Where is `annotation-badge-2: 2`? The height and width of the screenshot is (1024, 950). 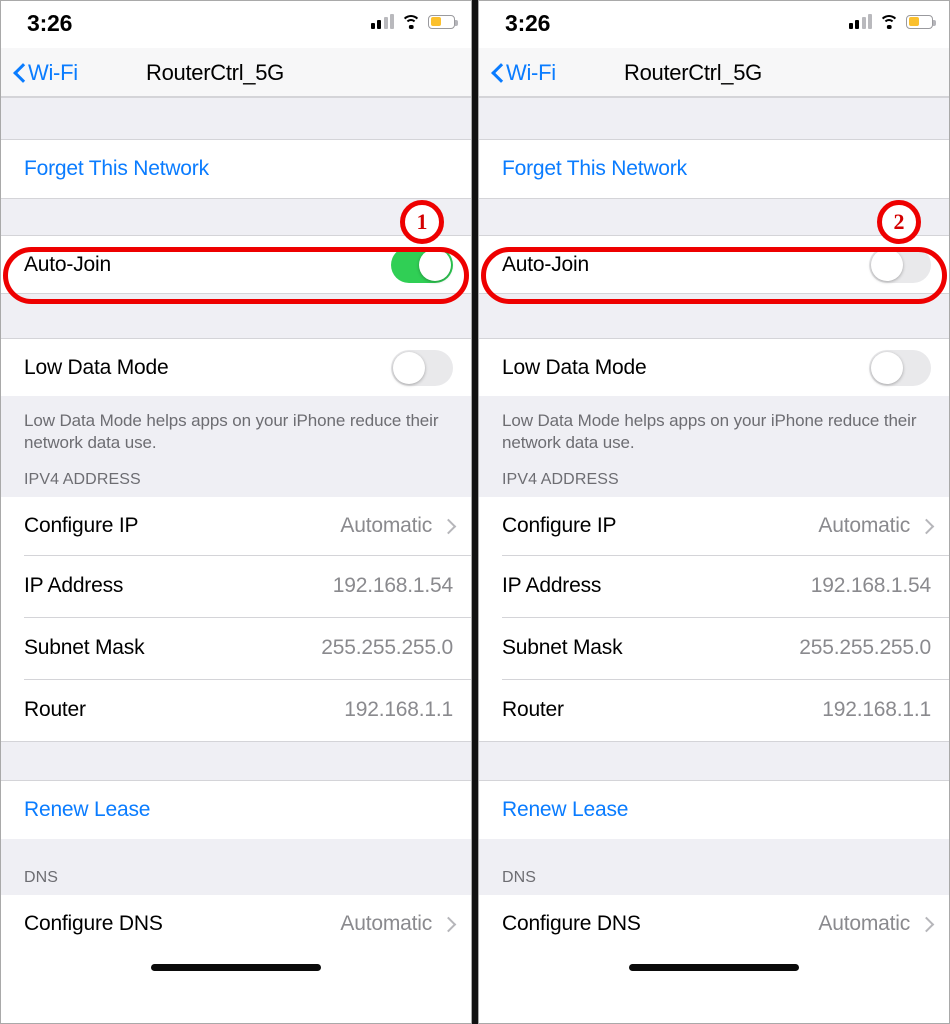 annotation-badge-2: 2 is located at coordinates (899, 222).